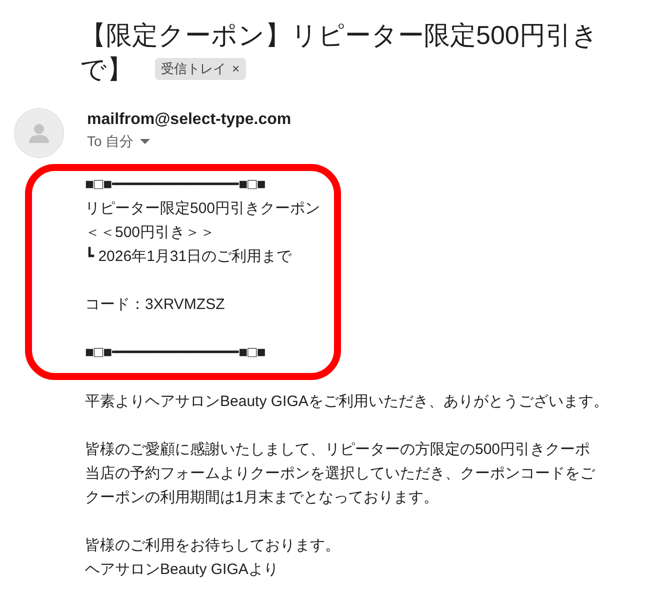  What do you see at coordinates (236, 69) in the screenshot?
I see `remove-label-button: ×` at bounding box center [236, 69].